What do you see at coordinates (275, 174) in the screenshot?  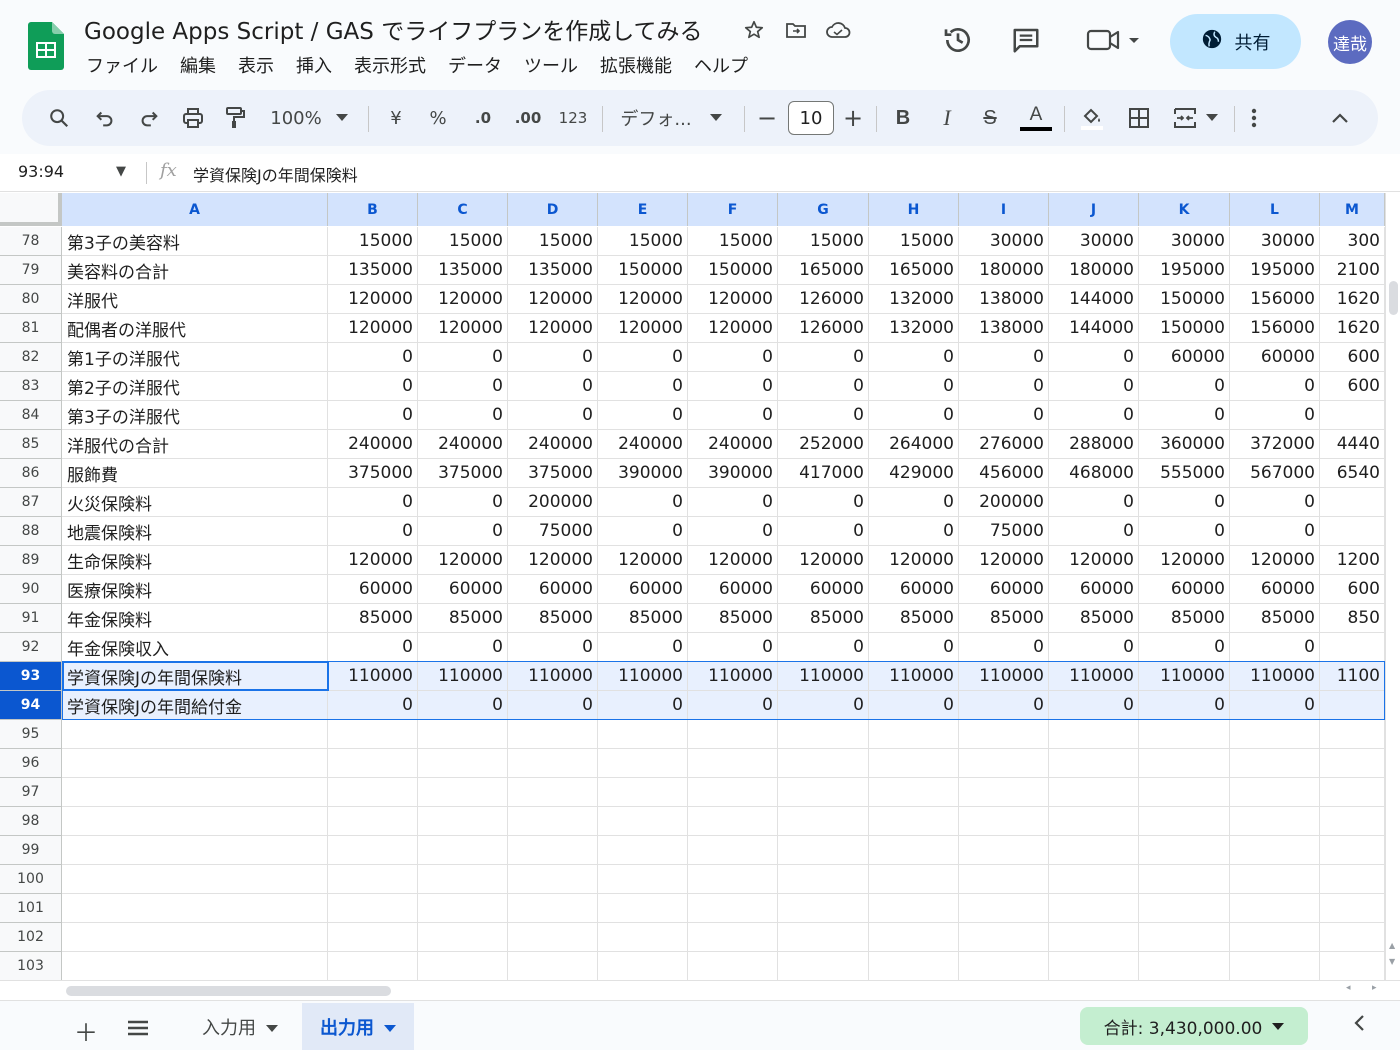 I see `formula-input: 学資保険Jの年間保険料` at bounding box center [275, 174].